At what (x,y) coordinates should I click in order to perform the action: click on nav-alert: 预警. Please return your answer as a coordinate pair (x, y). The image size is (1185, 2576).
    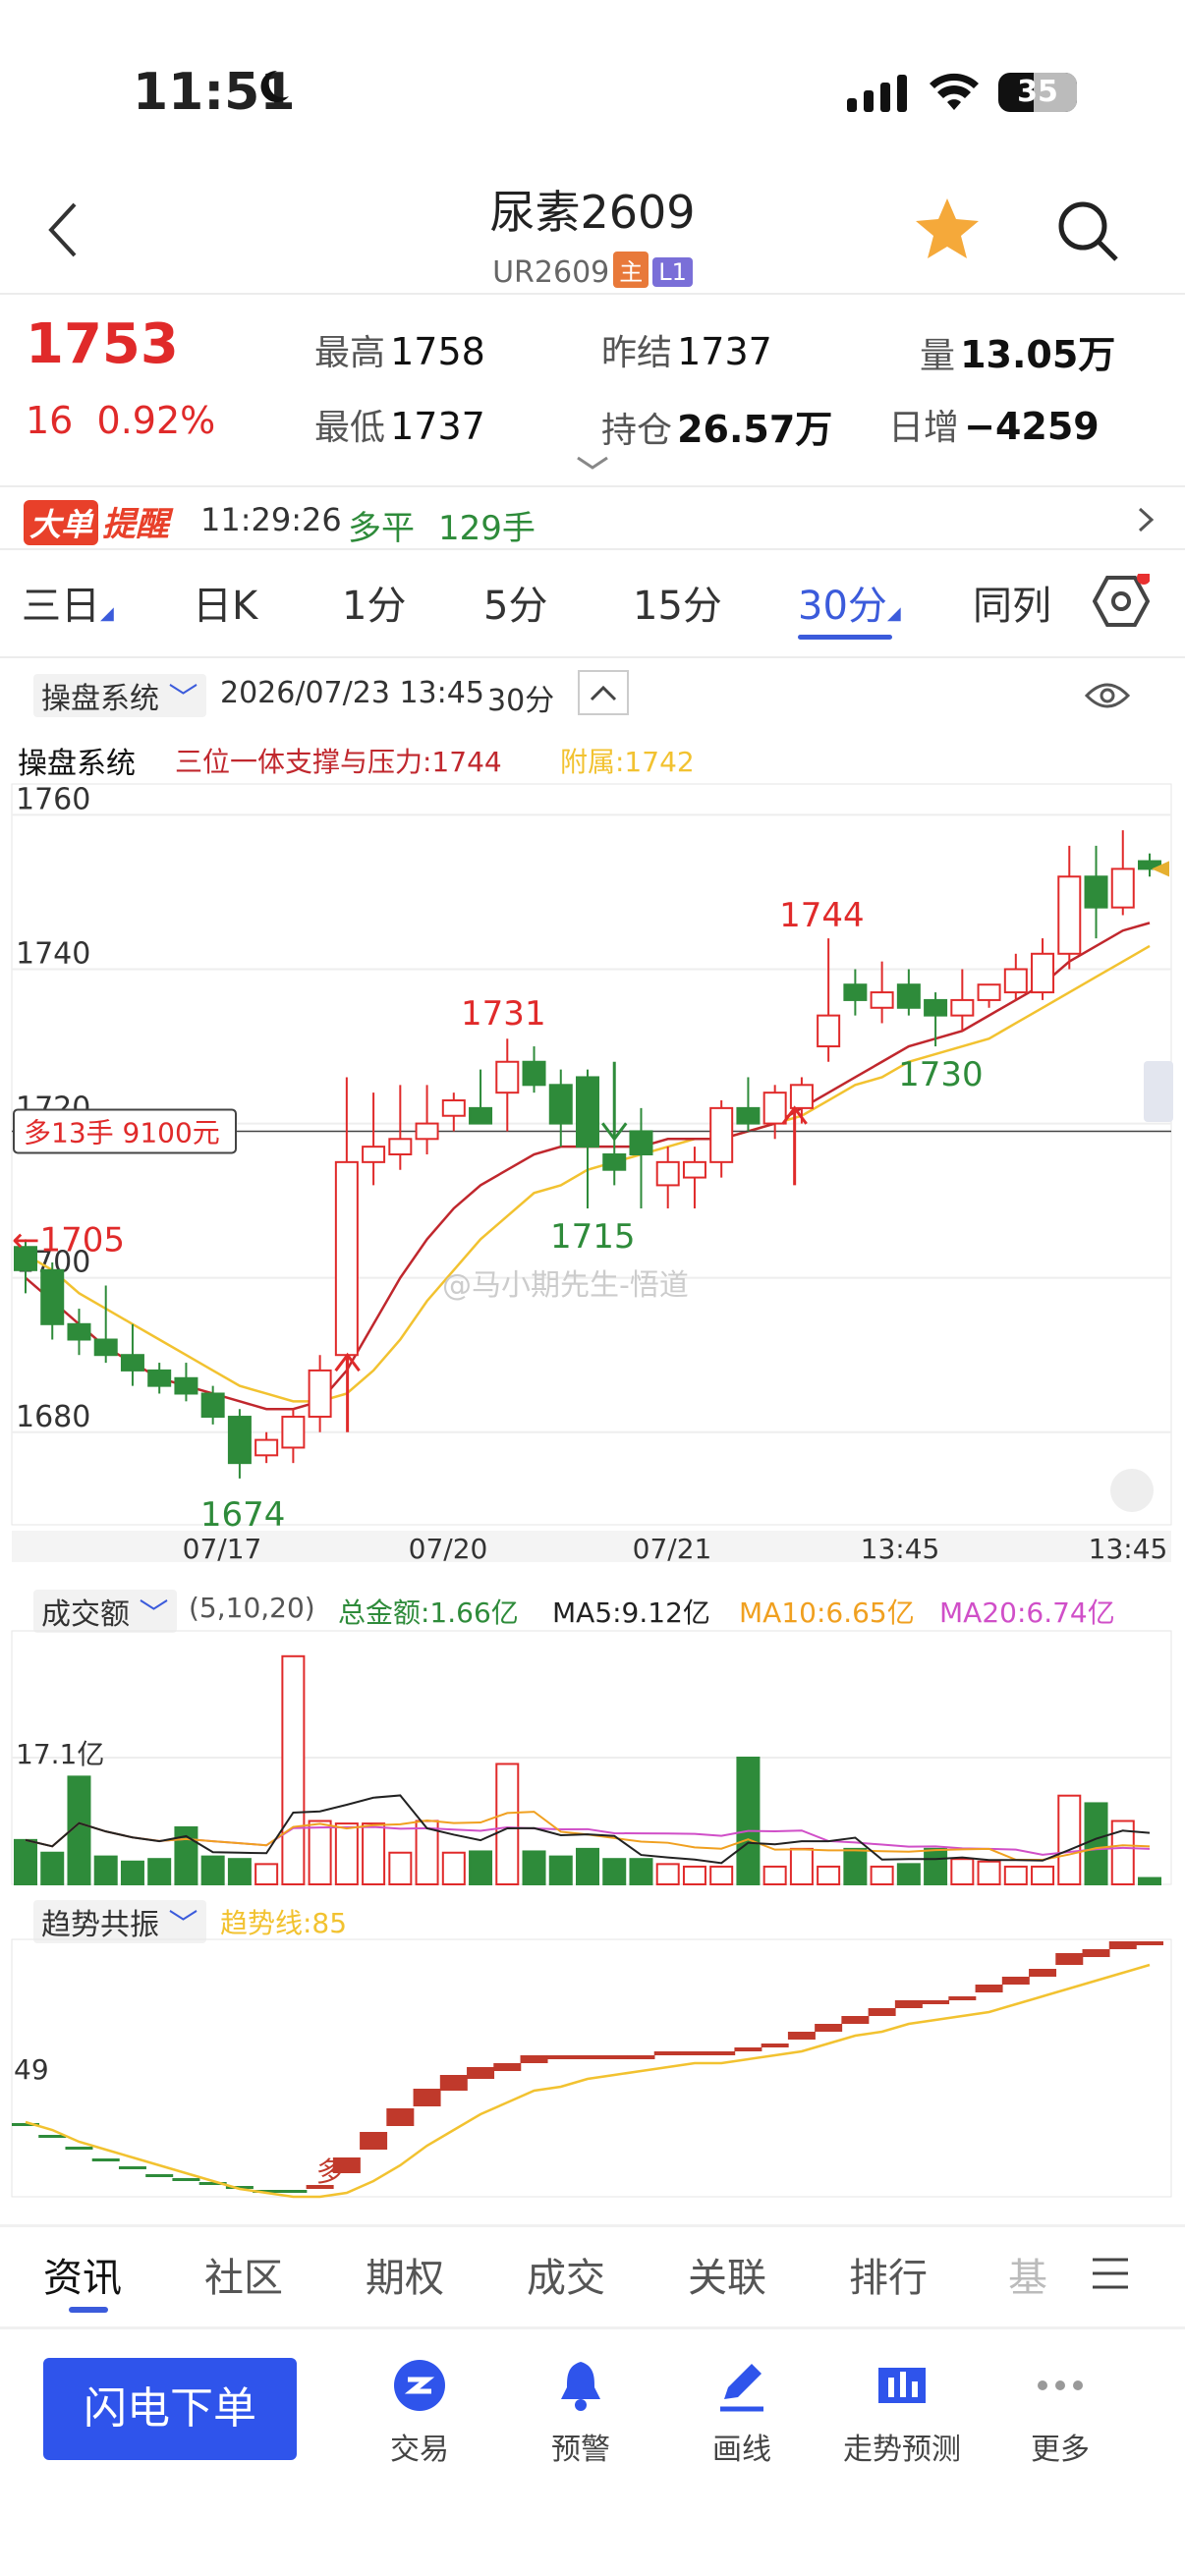
    Looking at the image, I should click on (581, 2413).